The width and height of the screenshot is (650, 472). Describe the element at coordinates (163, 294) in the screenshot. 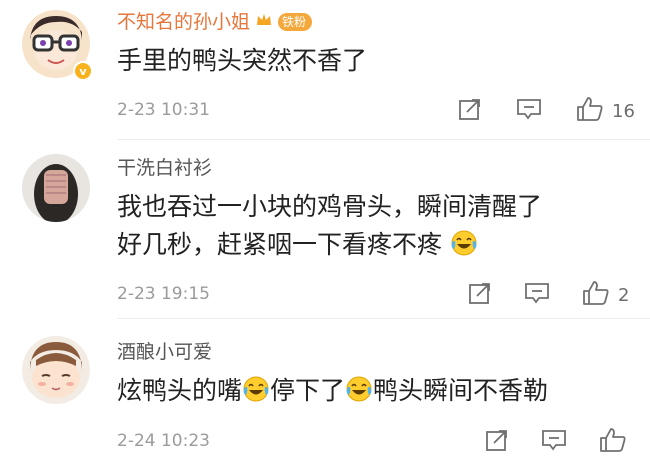

I see `timestamp: 2-23 19:15` at that location.